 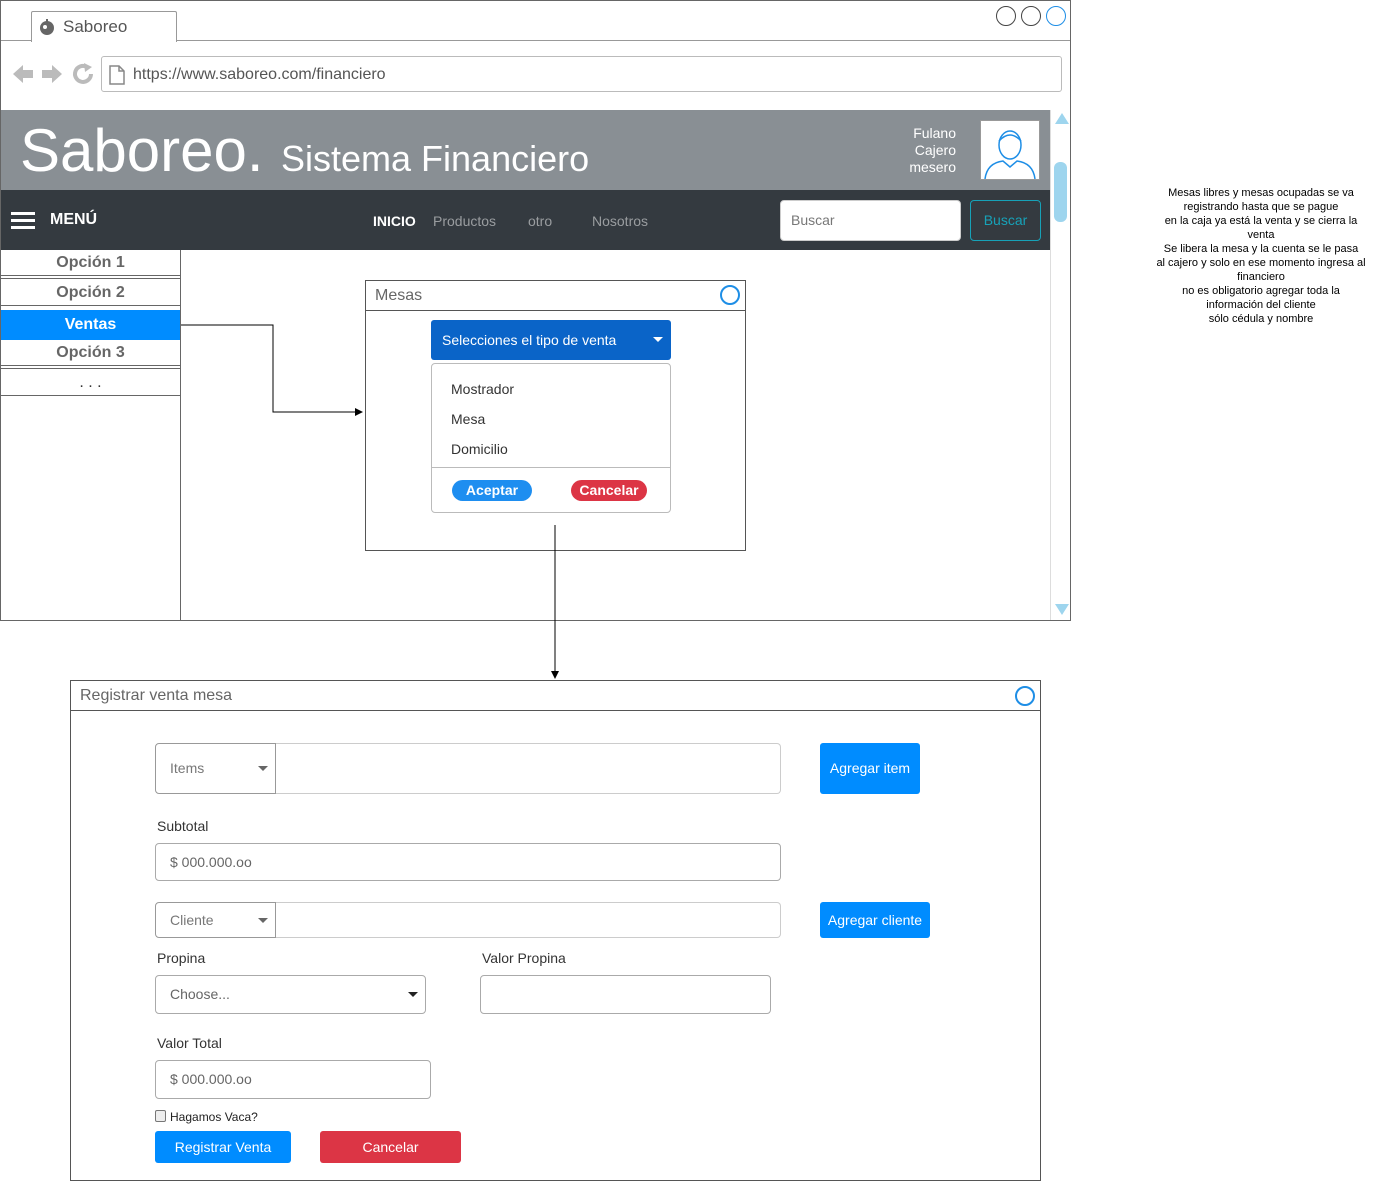 I want to click on mesas-title: Mesas, so click(x=399, y=295).